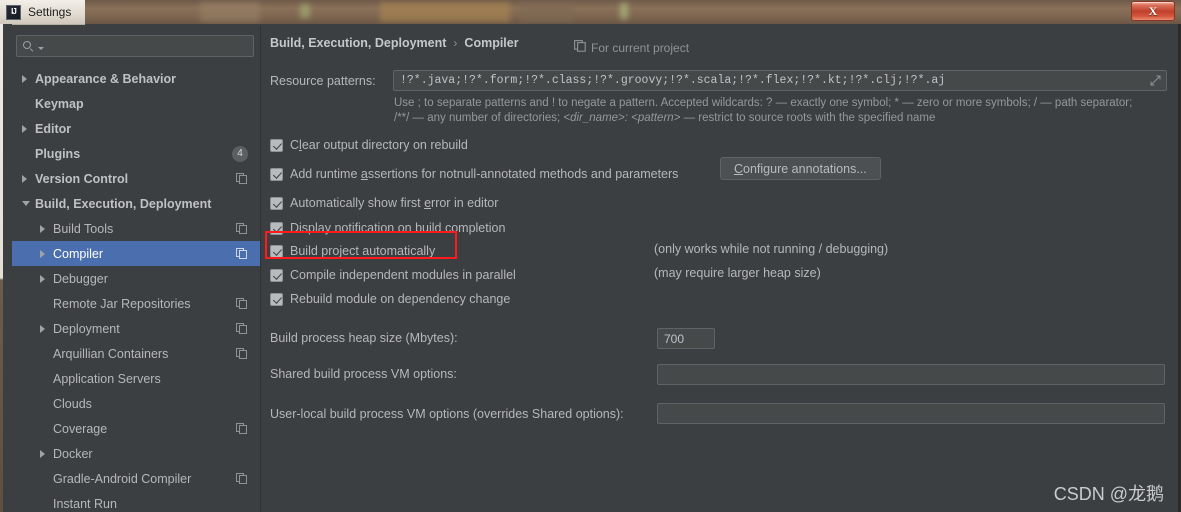 This screenshot has height=512, width=1181. I want to click on sidebar-item-appearance-behavior: Appearance & Behavior, so click(136, 78).